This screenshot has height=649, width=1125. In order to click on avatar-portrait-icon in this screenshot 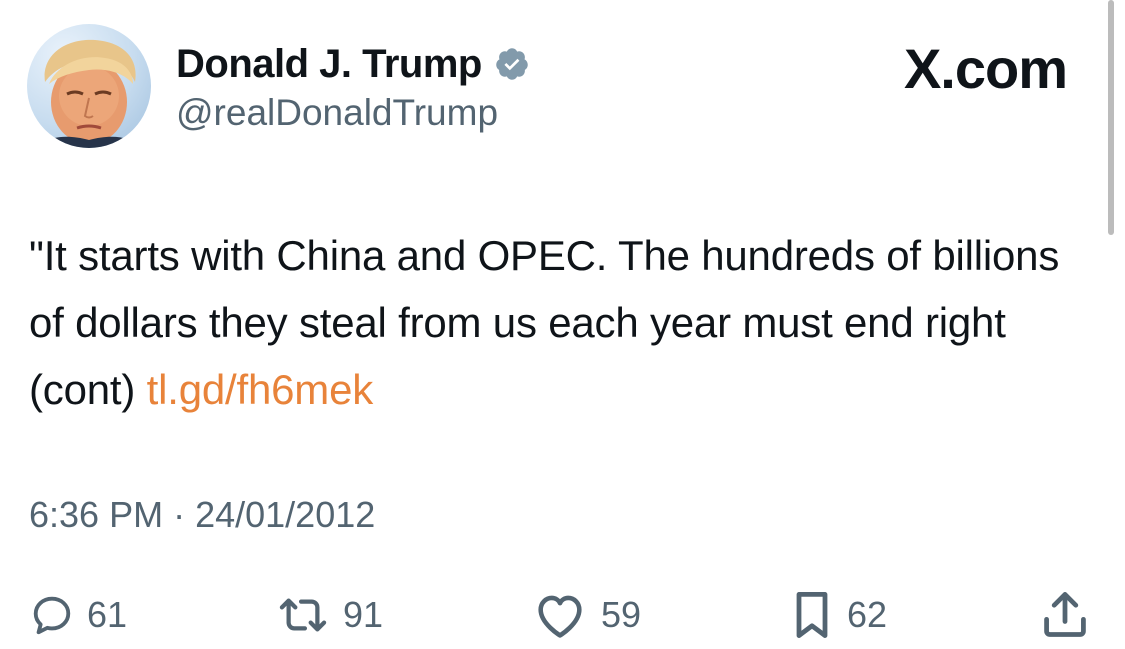, I will do `click(89, 93)`.